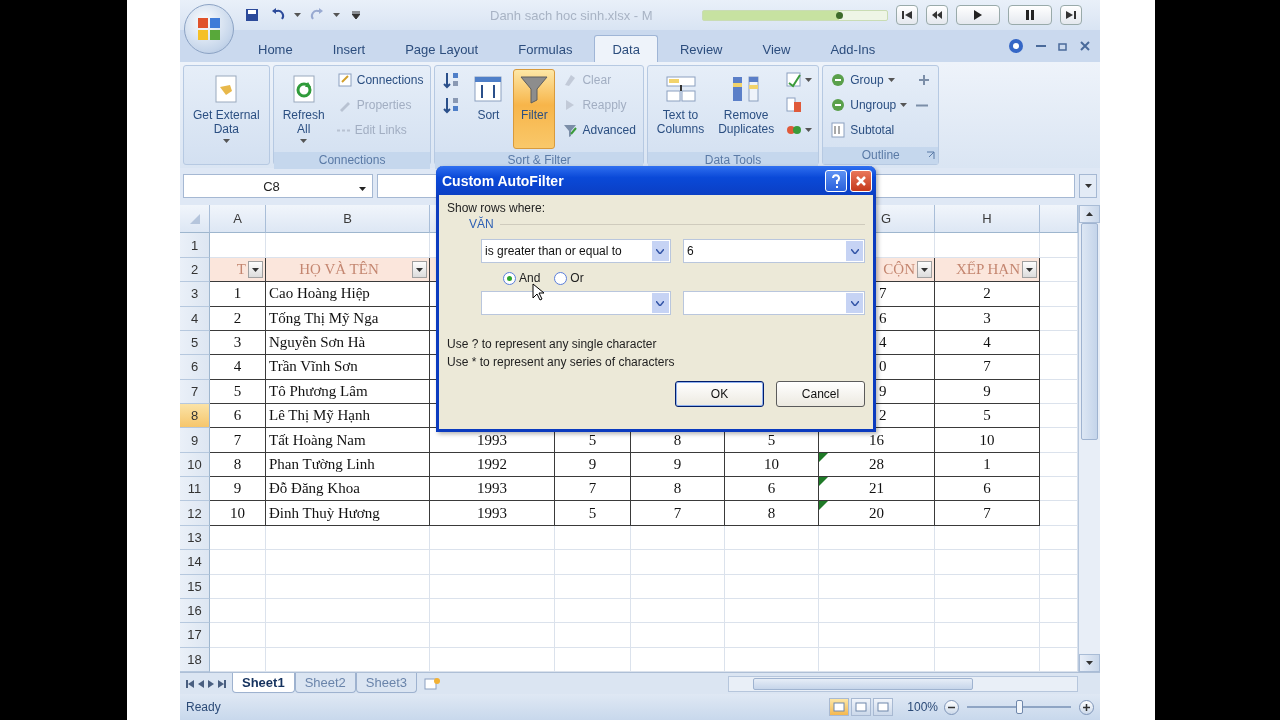 The image size is (1280, 720). I want to click on restore-icon, so click(1063, 46).